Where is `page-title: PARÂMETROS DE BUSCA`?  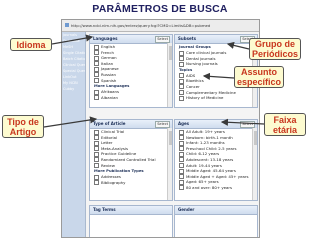 page-title: PARÂMETROS DE BUSCA is located at coordinates (160, 9).